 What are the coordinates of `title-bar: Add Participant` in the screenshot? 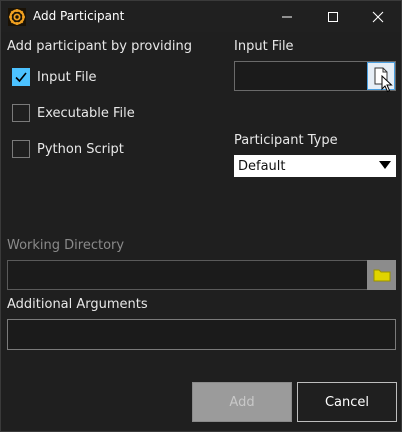 It's located at (201, 16).